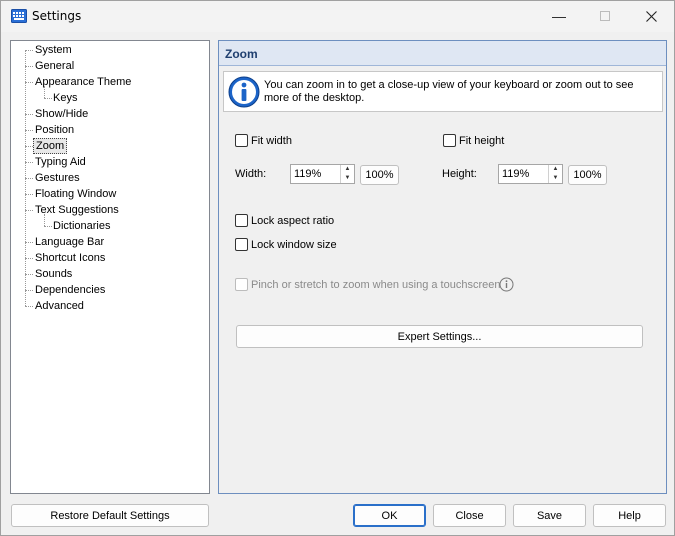 This screenshot has width=675, height=536. What do you see at coordinates (251, 174) in the screenshot?
I see `width-label: Width:` at bounding box center [251, 174].